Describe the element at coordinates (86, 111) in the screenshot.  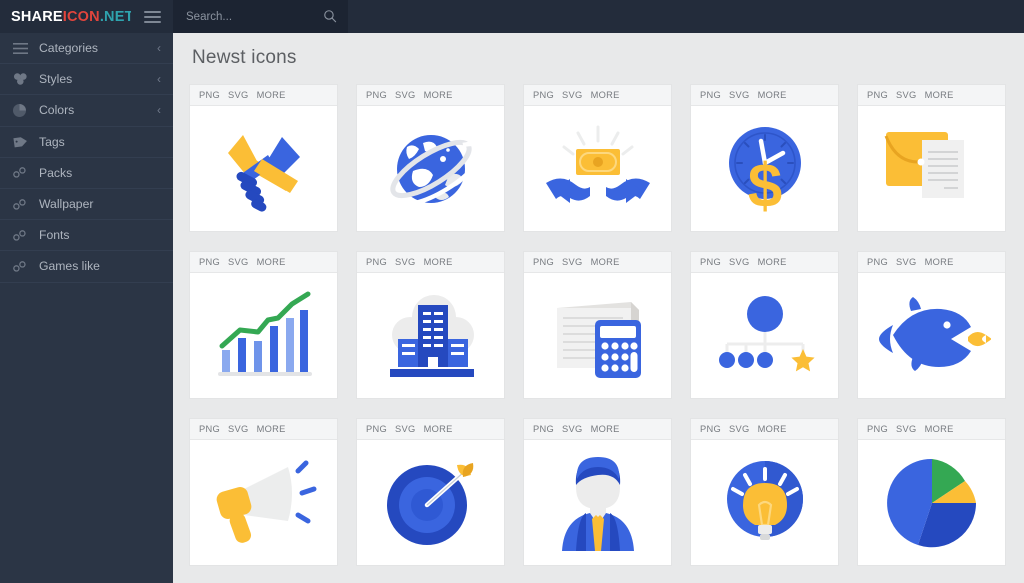
I see `sidebar-item-colors: Colors ‹` at that location.